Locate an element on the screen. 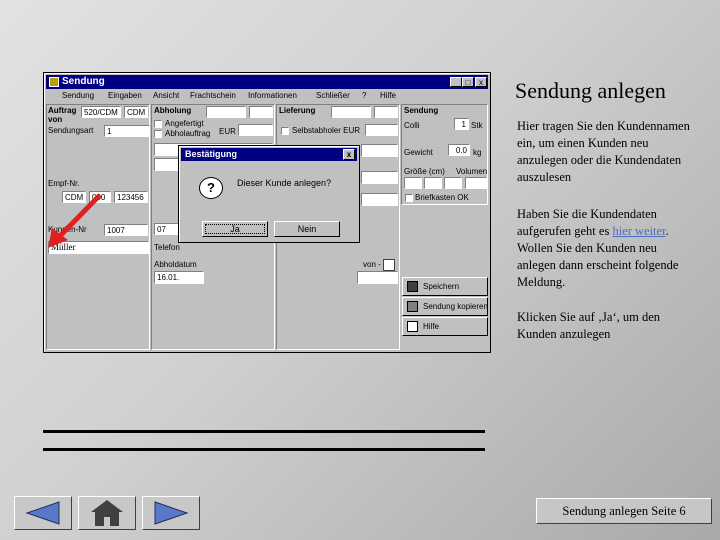 The image size is (720, 540). page-info: Sendung anlegen Seite 6 is located at coordinates (624, 511).